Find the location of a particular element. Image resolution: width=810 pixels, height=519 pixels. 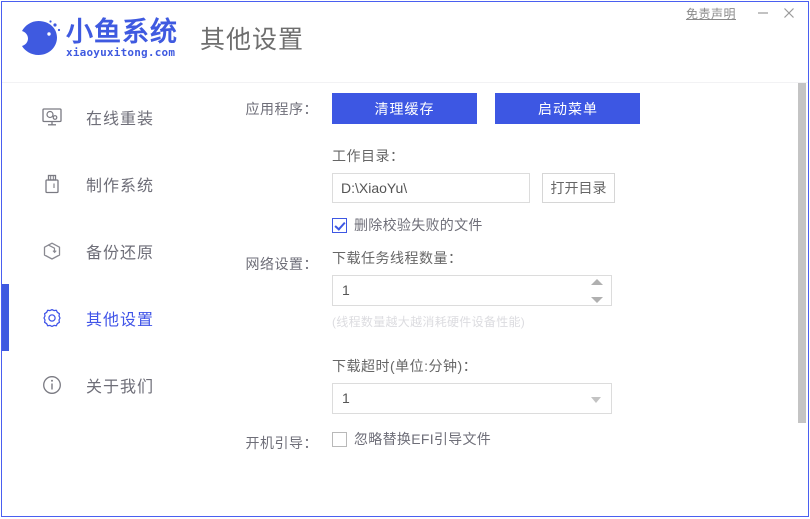

sidebar-item-label: 制作系统 is located at coordinates (120, 186).